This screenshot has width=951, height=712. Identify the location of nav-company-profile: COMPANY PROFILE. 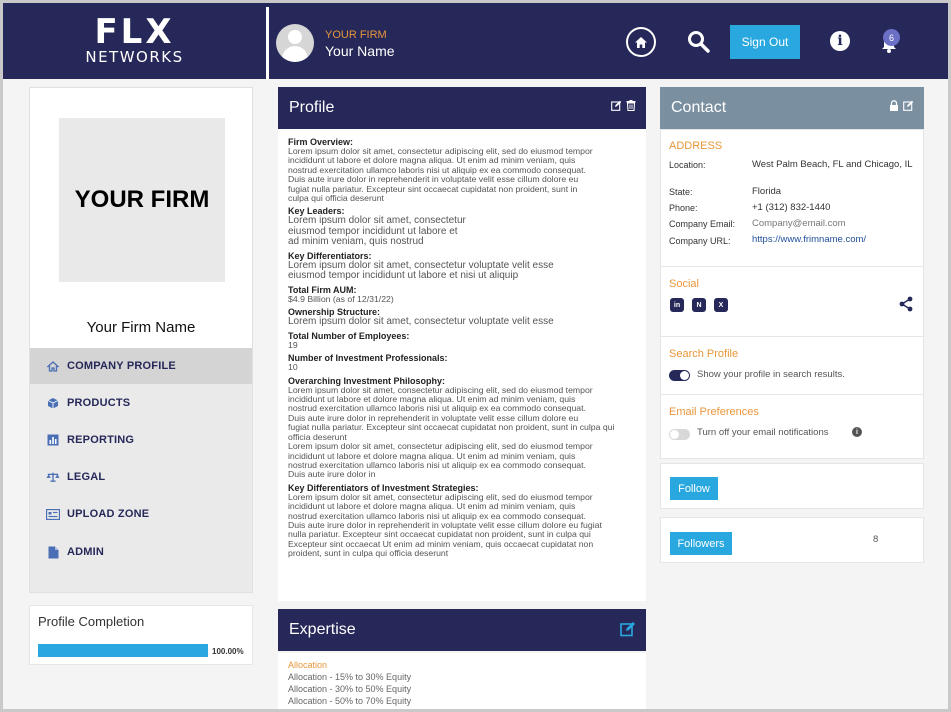
(141, 366).